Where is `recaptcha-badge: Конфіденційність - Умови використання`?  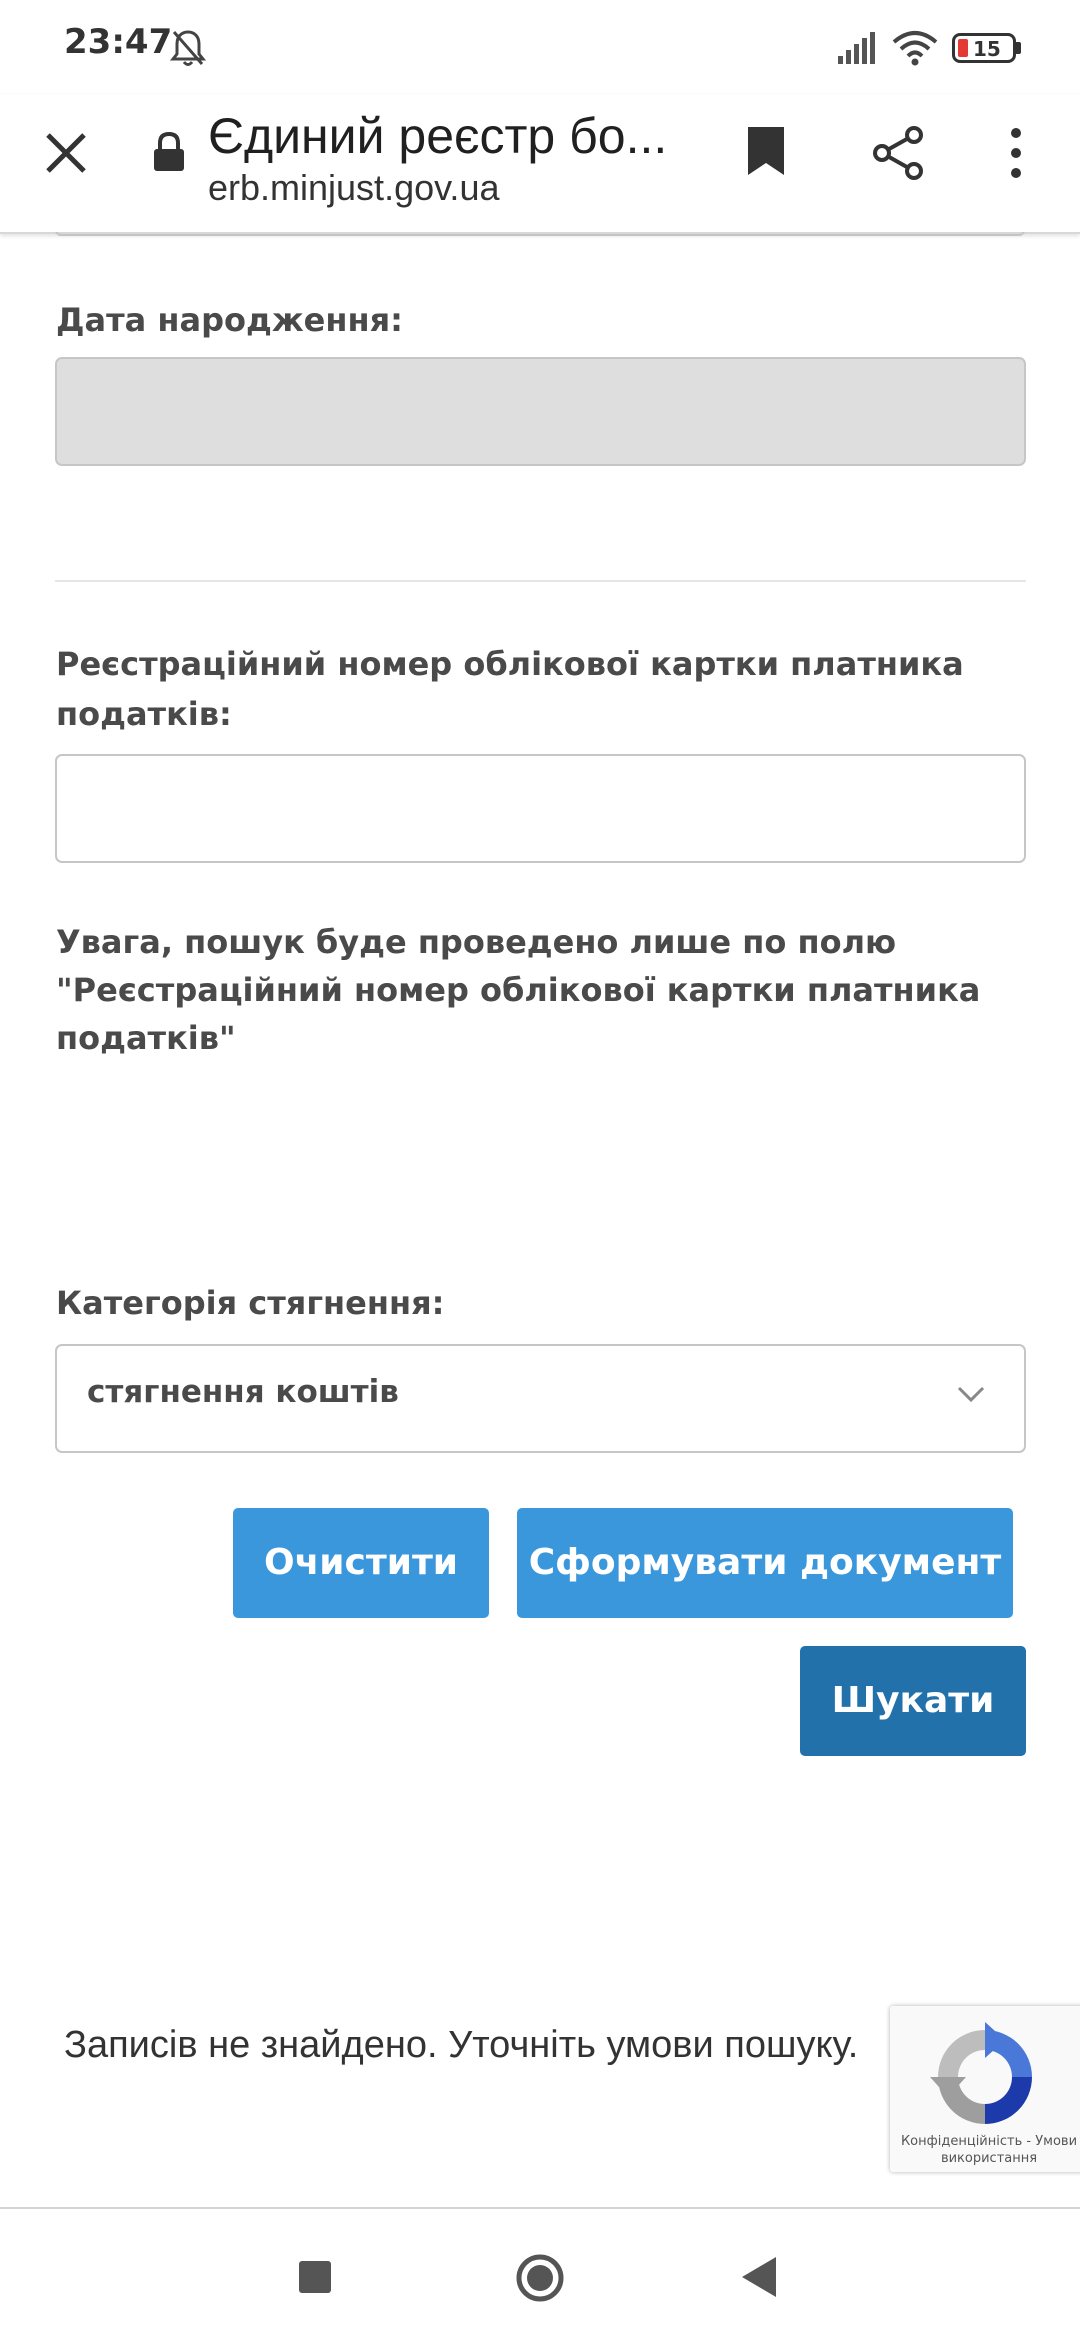
recaptcha-badge: Конфіденційність - Умови використання is located at coordinates (985, 2089).